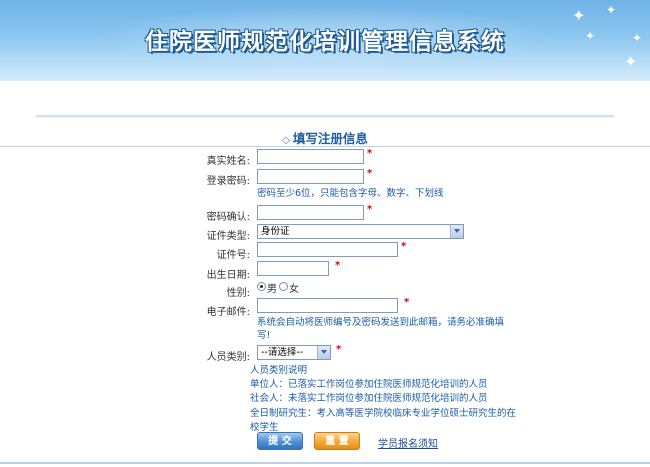  I want to click on id-type-selected: 身份证, so click(275, 231).